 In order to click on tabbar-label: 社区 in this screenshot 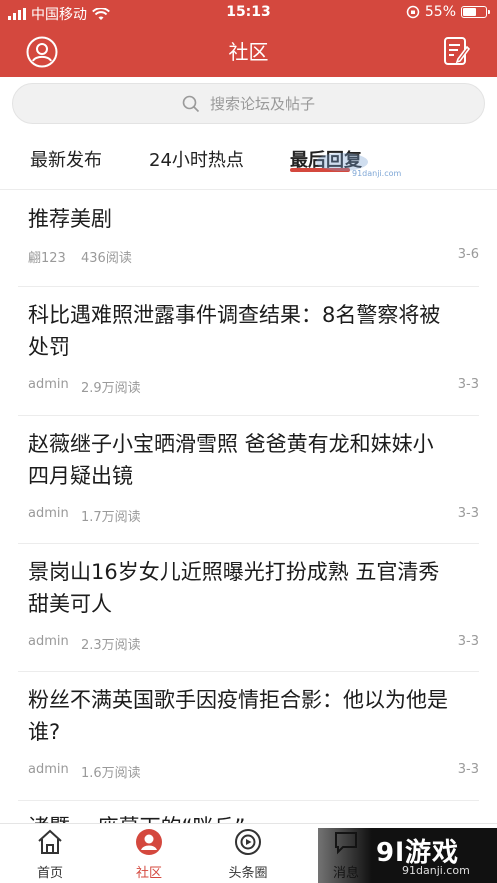, I will do `click(148, 873)`.